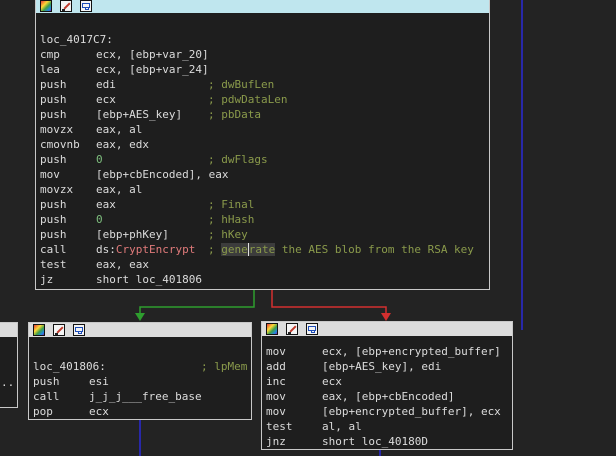 This screenshot has width=616, height=456. What do you see at coordinates (99, 381) in the screenshot?
I see `operand: esi` at bounding box center [99, 381].